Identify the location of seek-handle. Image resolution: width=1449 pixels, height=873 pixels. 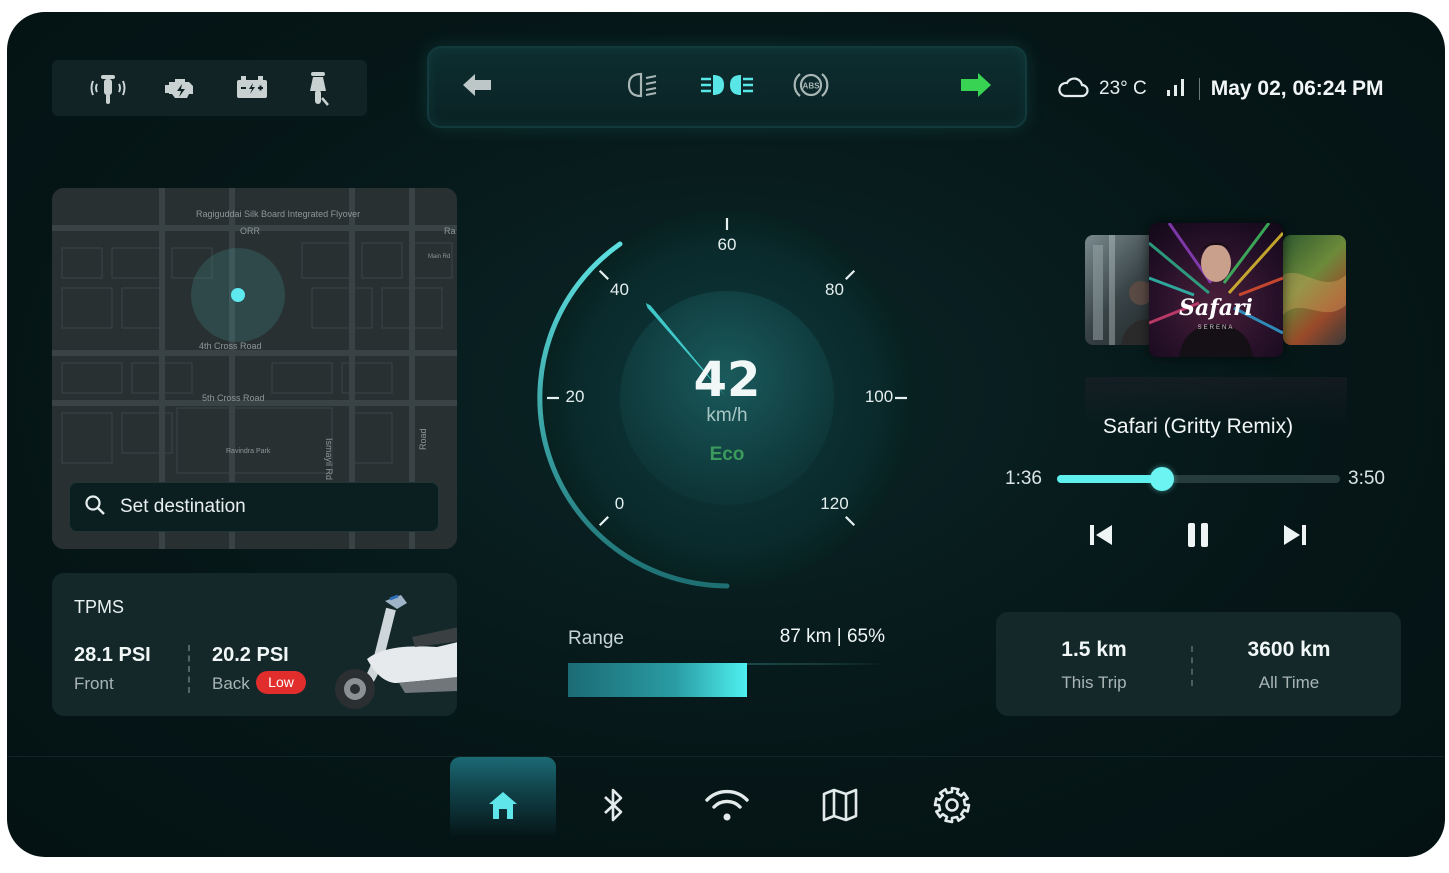
(1161, 479).